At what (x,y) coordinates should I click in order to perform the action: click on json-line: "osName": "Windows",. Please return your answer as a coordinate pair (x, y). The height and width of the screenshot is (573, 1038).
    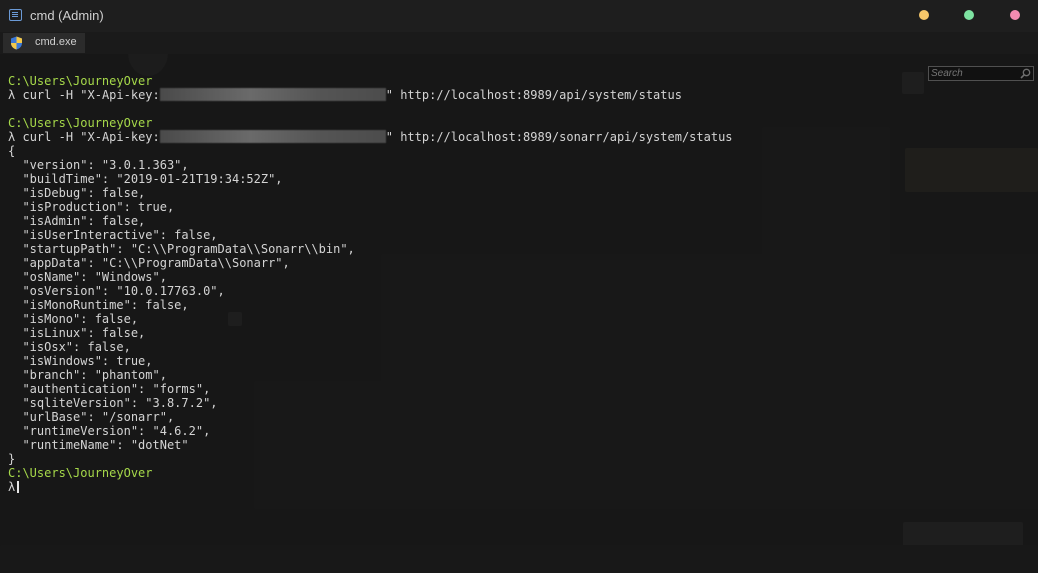
    Looking at the image, I should click on (87, 277).